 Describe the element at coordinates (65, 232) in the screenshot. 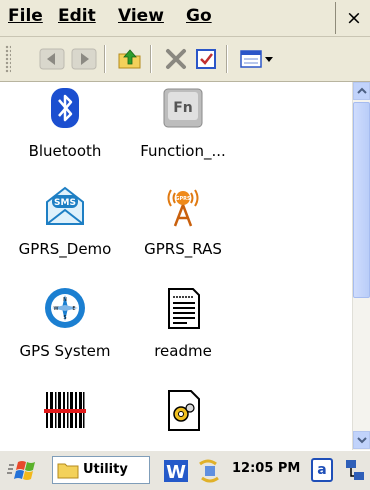

I see `file-item-gprs-demo: SMS GPRS_Demo` at that location.